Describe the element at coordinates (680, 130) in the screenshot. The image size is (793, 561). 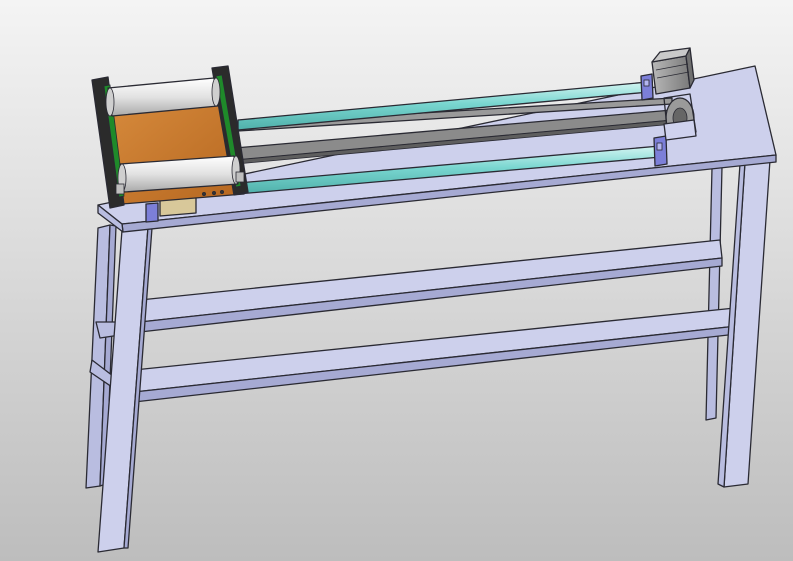
I see `motor-bracket` at that location.